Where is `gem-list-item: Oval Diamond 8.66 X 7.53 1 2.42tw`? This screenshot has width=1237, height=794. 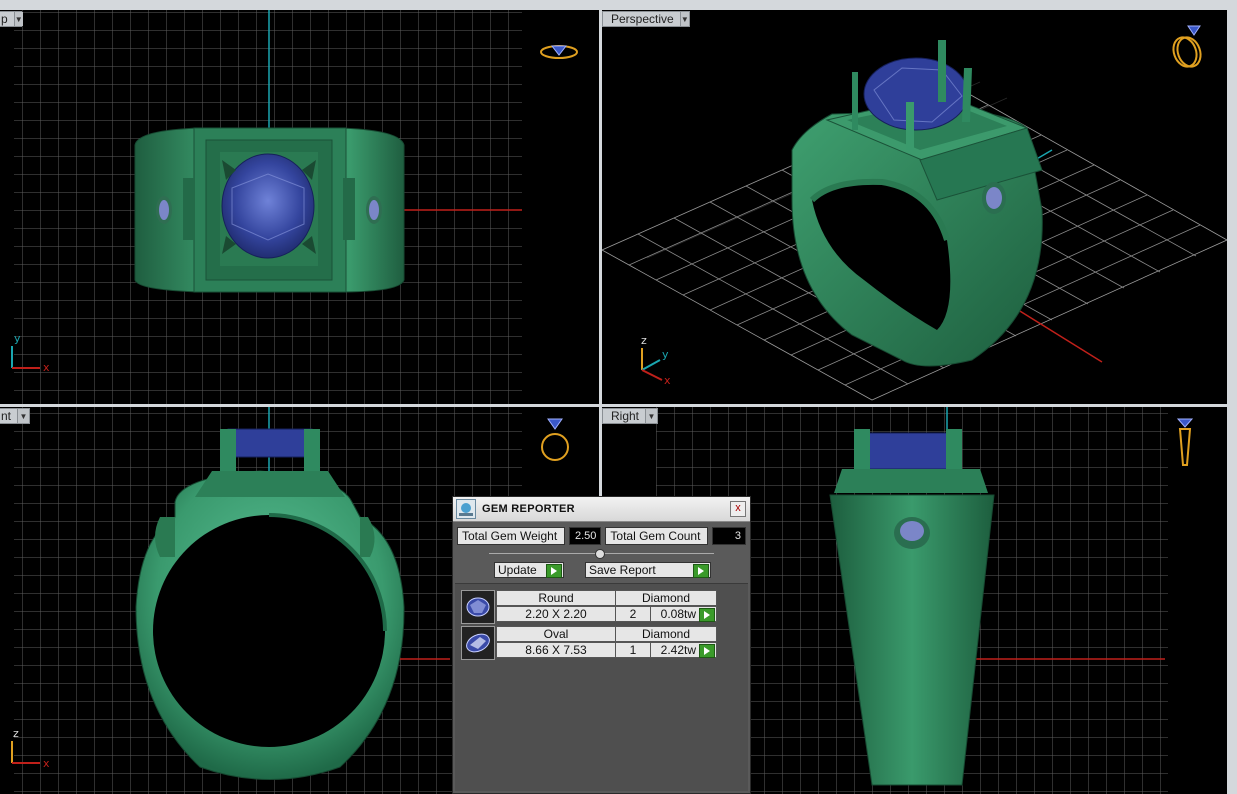
gem-list-item: Oval Diamond 8.66 X 7.53 1 2.42tw is located at coordinates (591, 643).